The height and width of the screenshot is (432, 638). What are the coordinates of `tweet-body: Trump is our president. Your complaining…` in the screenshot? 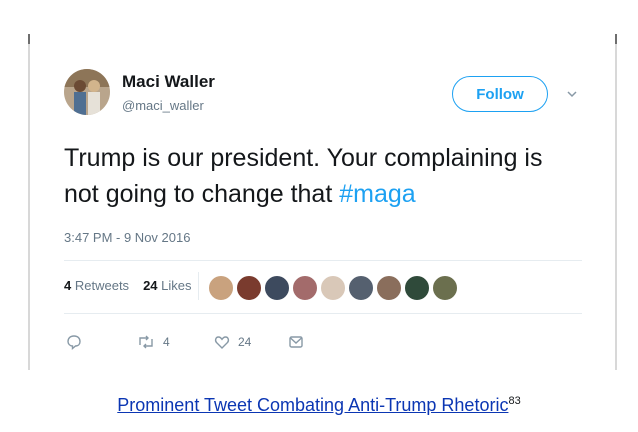 It's located at (303, 176).